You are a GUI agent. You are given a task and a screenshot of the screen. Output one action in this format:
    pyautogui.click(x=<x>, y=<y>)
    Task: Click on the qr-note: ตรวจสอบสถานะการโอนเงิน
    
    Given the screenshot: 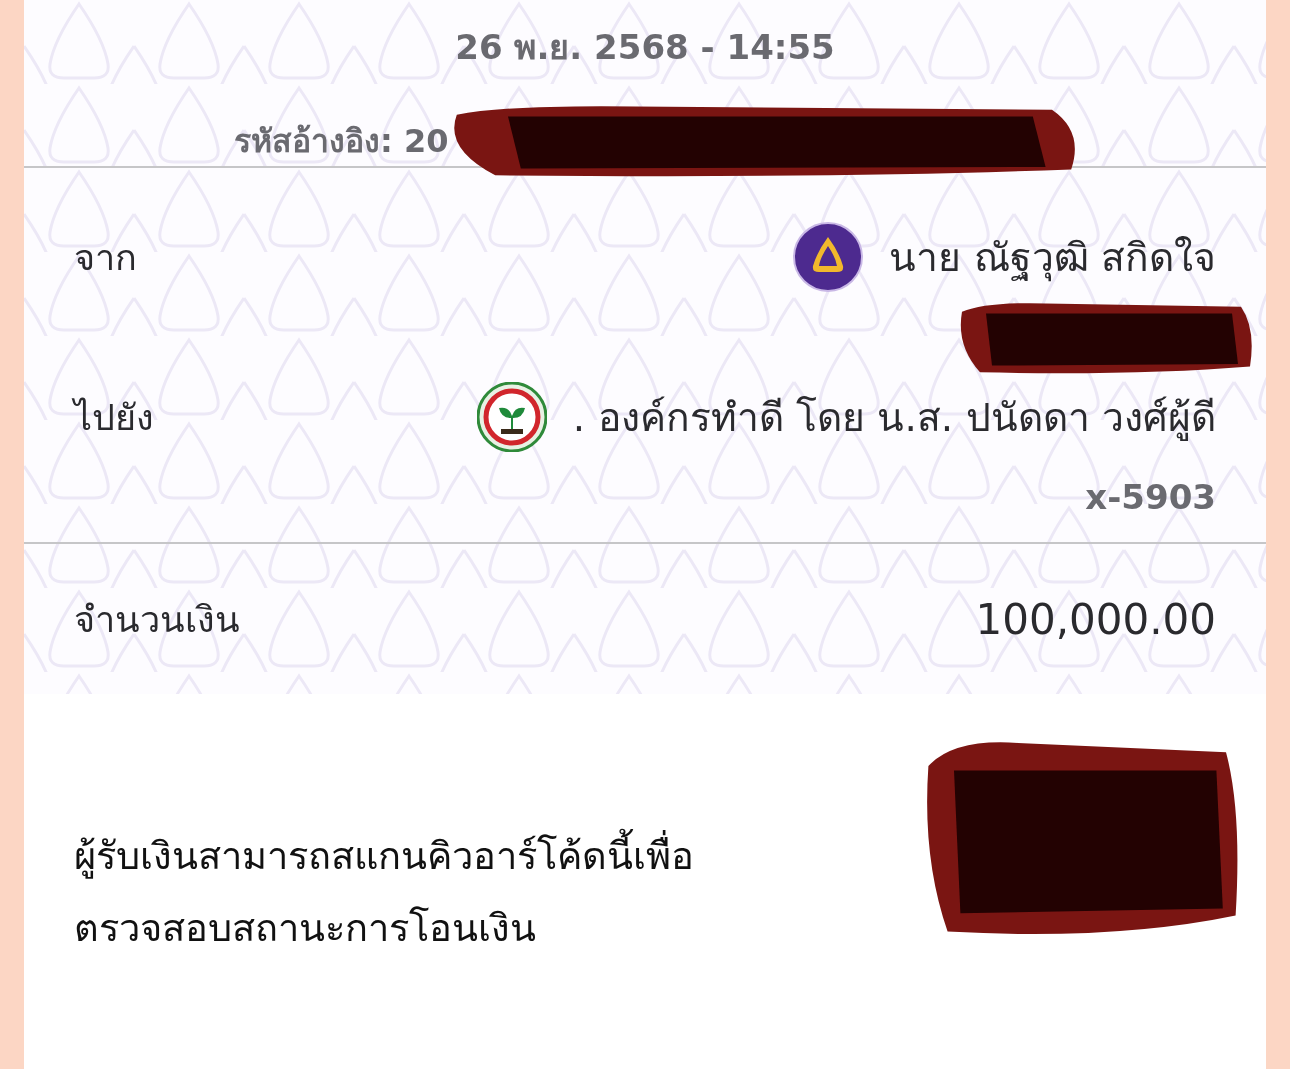 What is the action you would take?
    pyautogui.click(x=305, y=928)
    